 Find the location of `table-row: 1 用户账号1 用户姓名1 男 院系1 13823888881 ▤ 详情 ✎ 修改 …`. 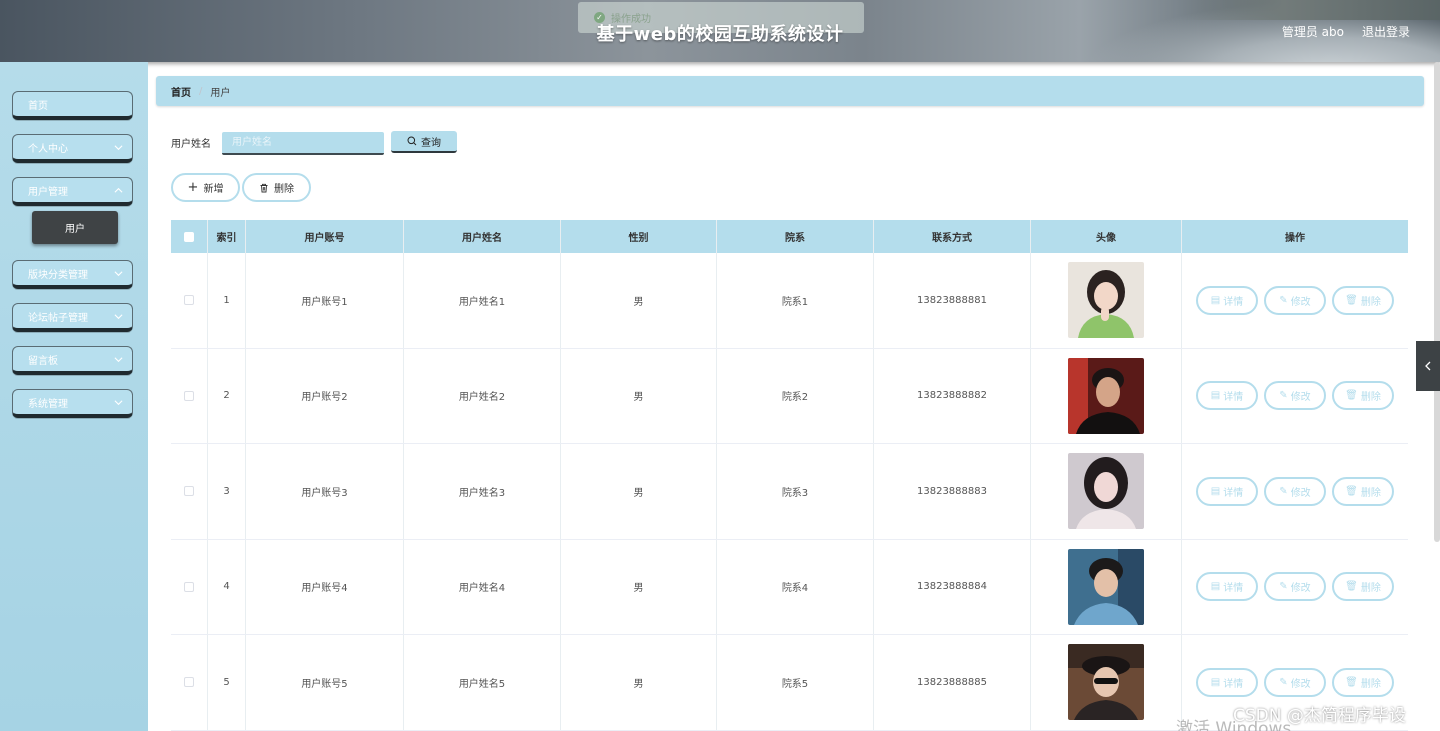

table-row: 1 用户账号1 用户姓名1 男 院系1 13823888881 ▤ 详情 ✎ 修改 … is located at coordinates (789, 301).